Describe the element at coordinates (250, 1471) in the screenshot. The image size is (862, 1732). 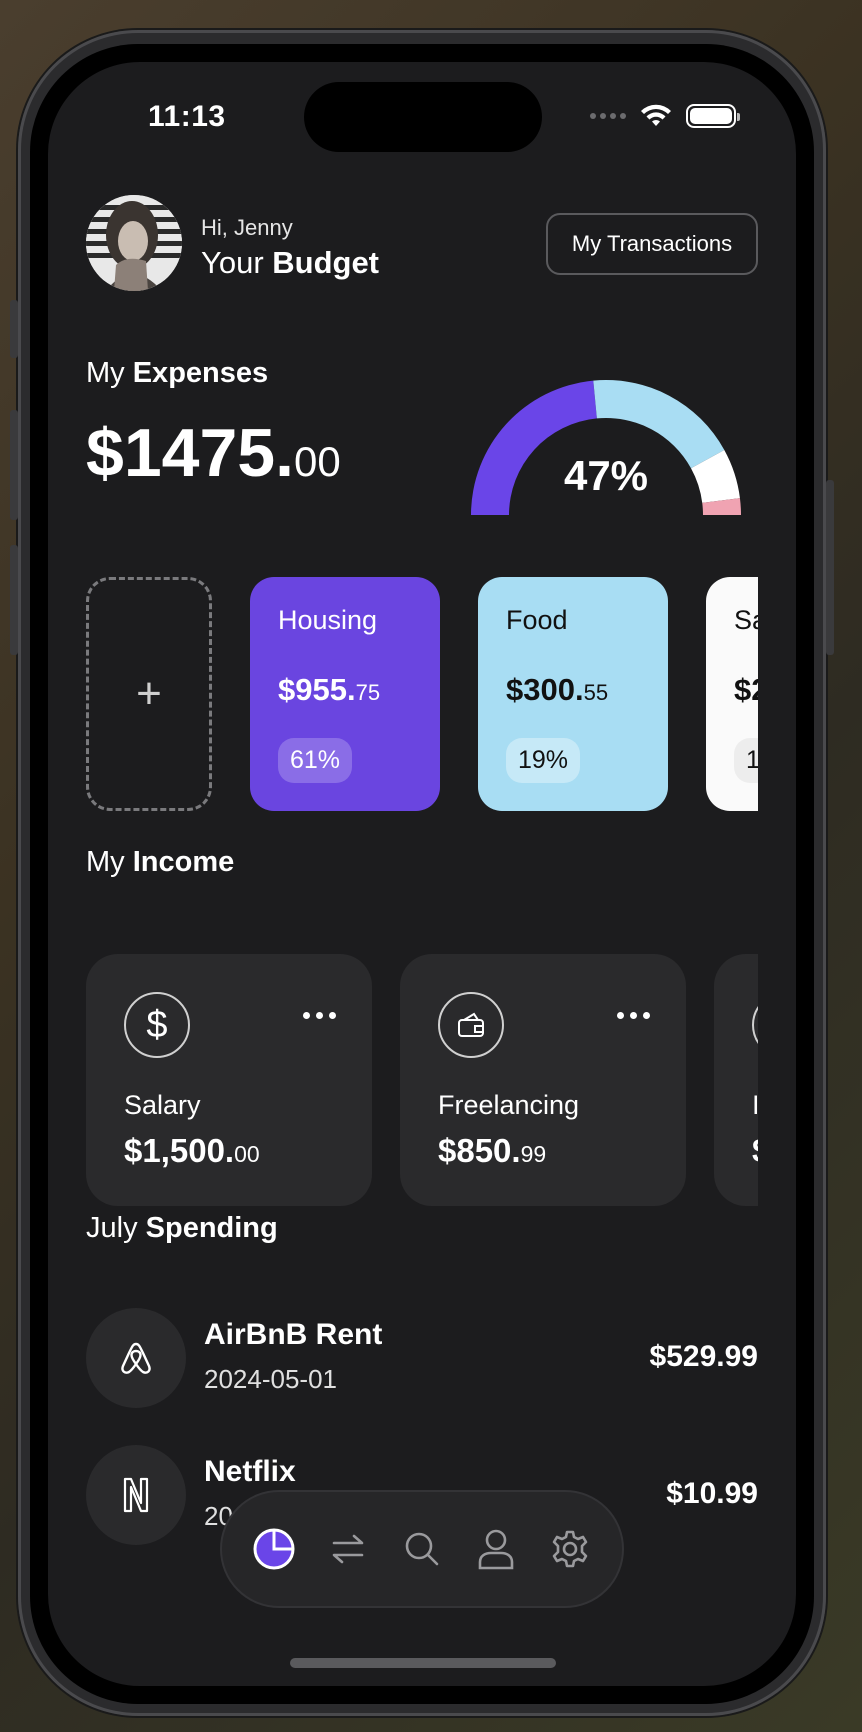
I see `transaction-name: Netflix` at that location.